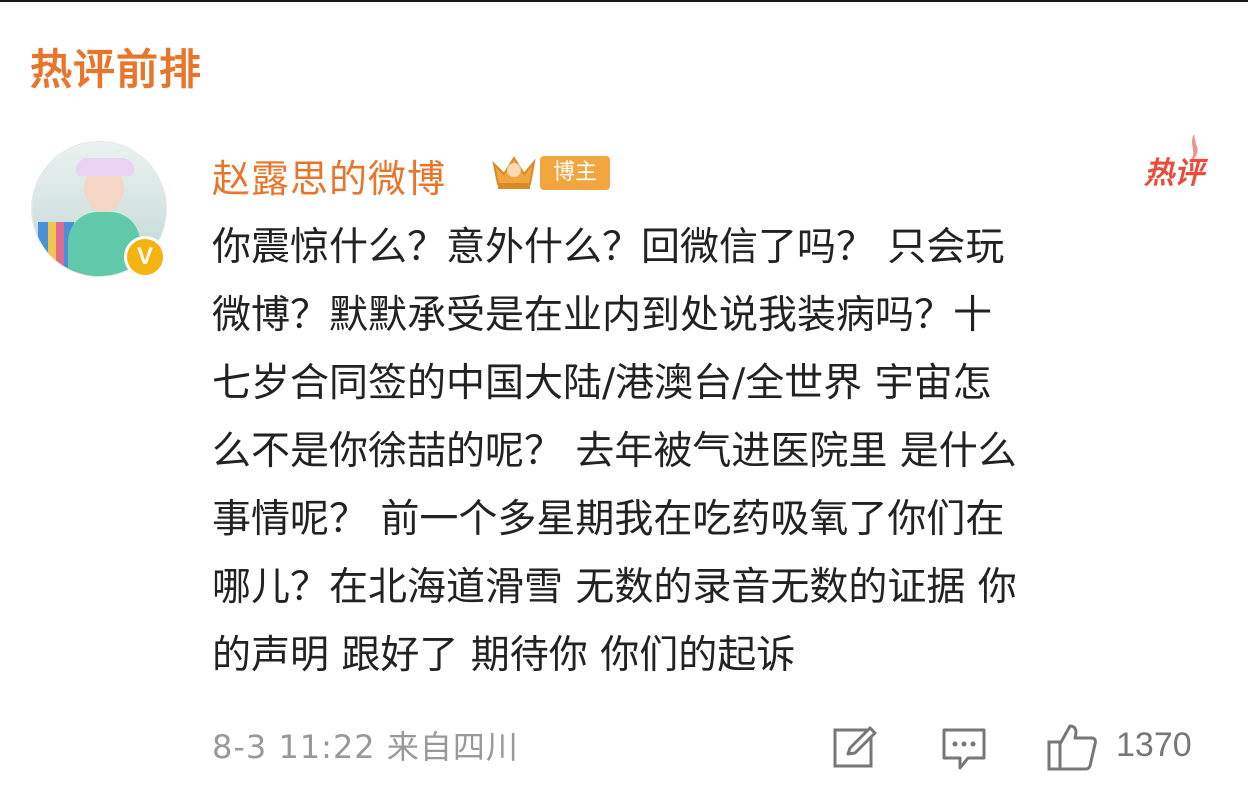 This screenshot has height=795, width=1248. Describe the element at coordinates (514, 172) in the screenshot. I see `crown-icon` at that location.